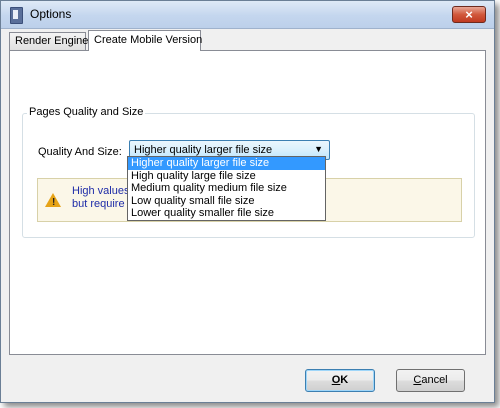 Image resolution: width=500 pixels, height=408 pixels. What do you see at coordinates (318, 149) in the screenshot?
I see `chevron-down-icon: ▼` at bounding box center [318, 149].